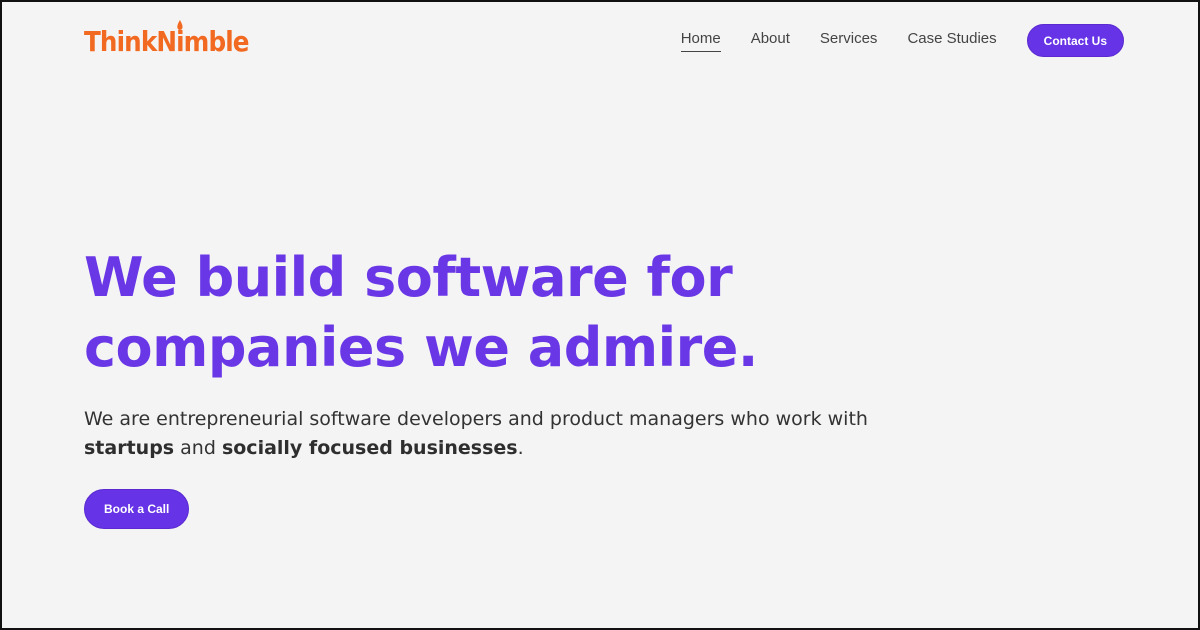 The width and height of the screenshot is (1200, 630). What do you see at coordinates (129, 448) in the screenshot?
I see `sub-bold-startups: startups` at bounding box center [129, 448].